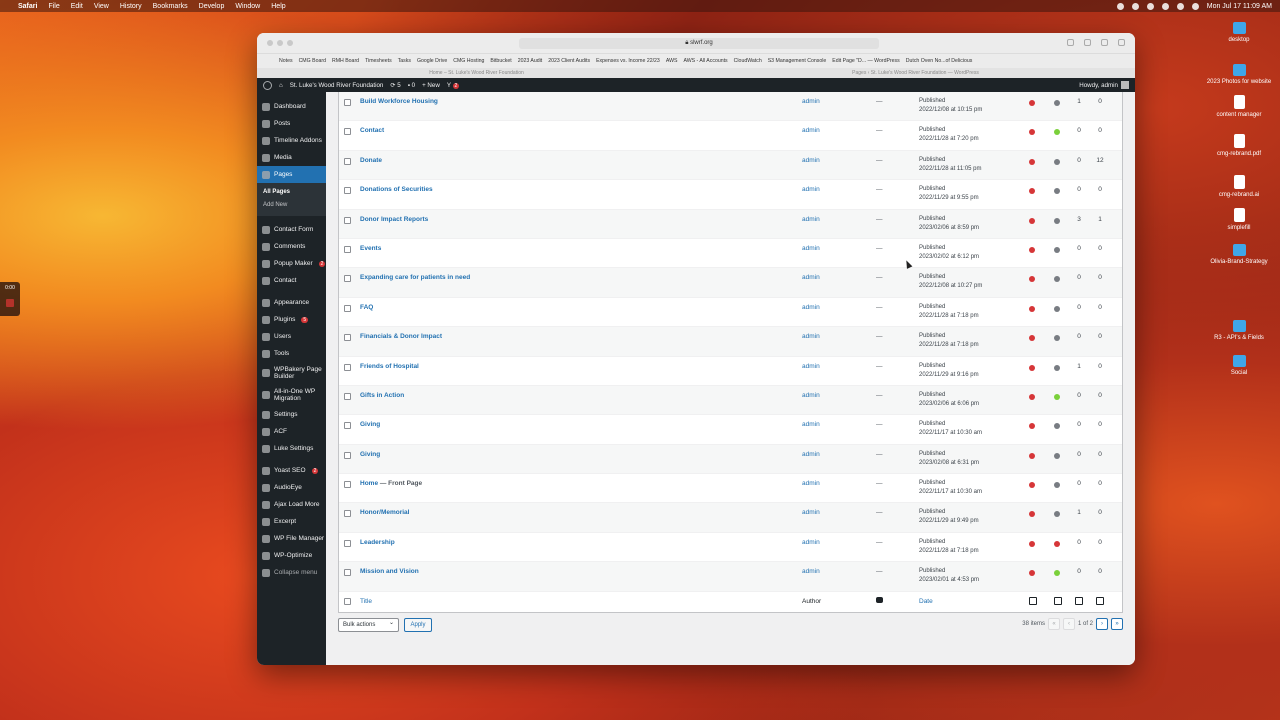  I want to click on desktop-icon: Social, so click(1239, 366).